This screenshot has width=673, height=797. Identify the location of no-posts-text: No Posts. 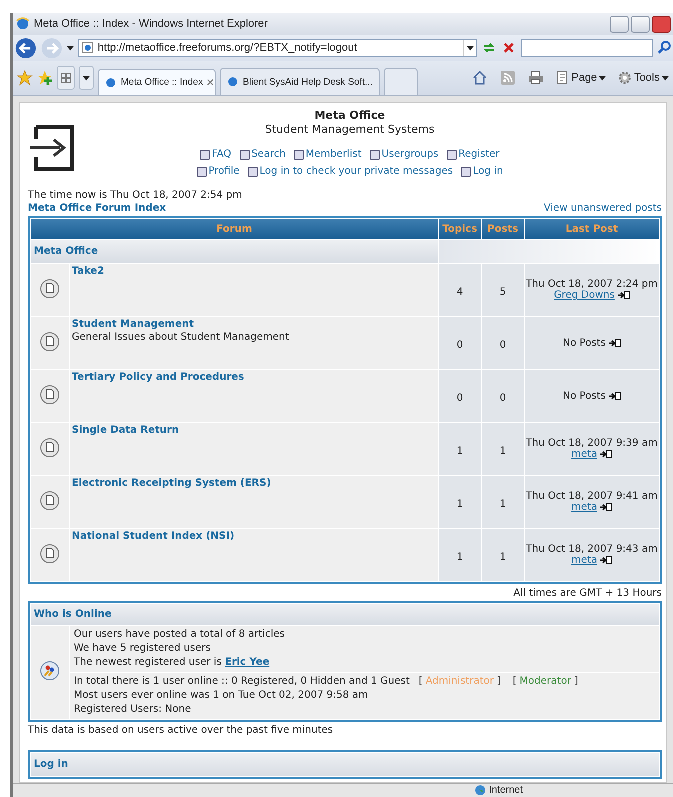
(584, 343).